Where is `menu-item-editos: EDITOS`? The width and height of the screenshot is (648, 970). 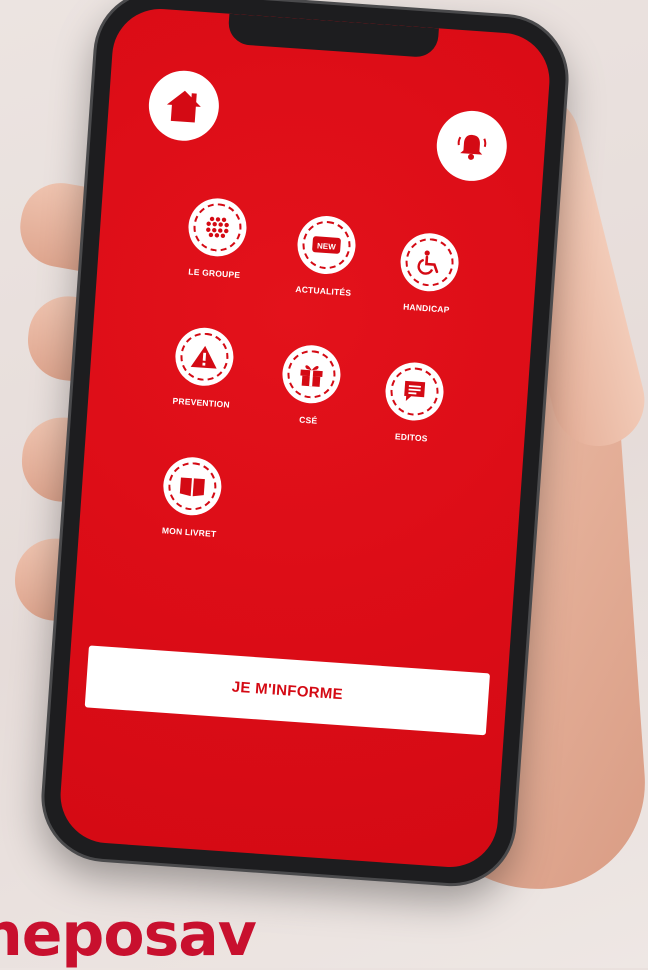
menu-item-editos: EDITOS is located at coordinates (413, 402).